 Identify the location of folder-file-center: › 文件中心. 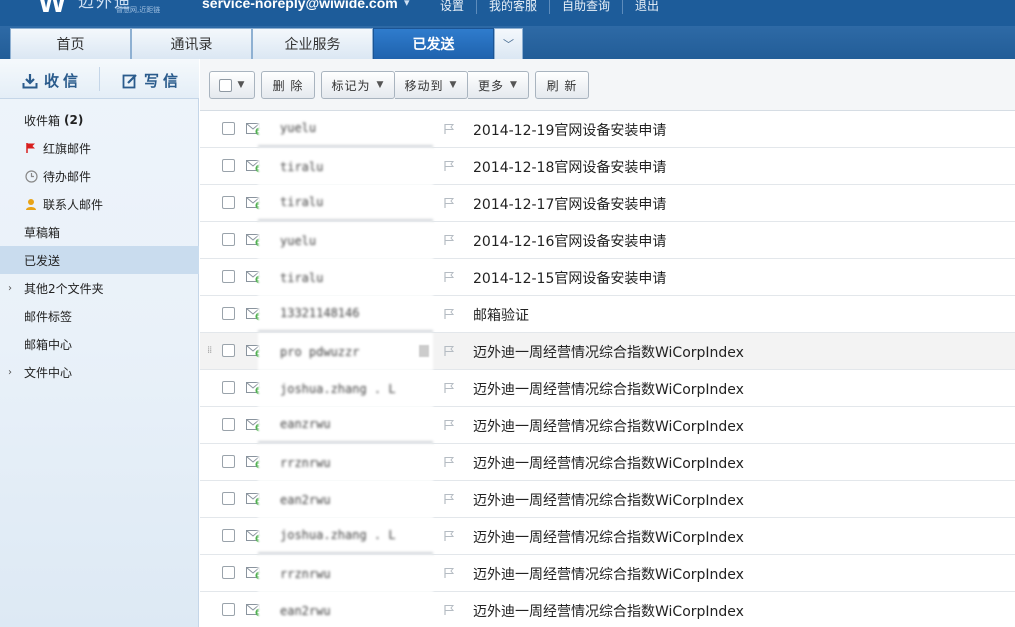
(99, 372).